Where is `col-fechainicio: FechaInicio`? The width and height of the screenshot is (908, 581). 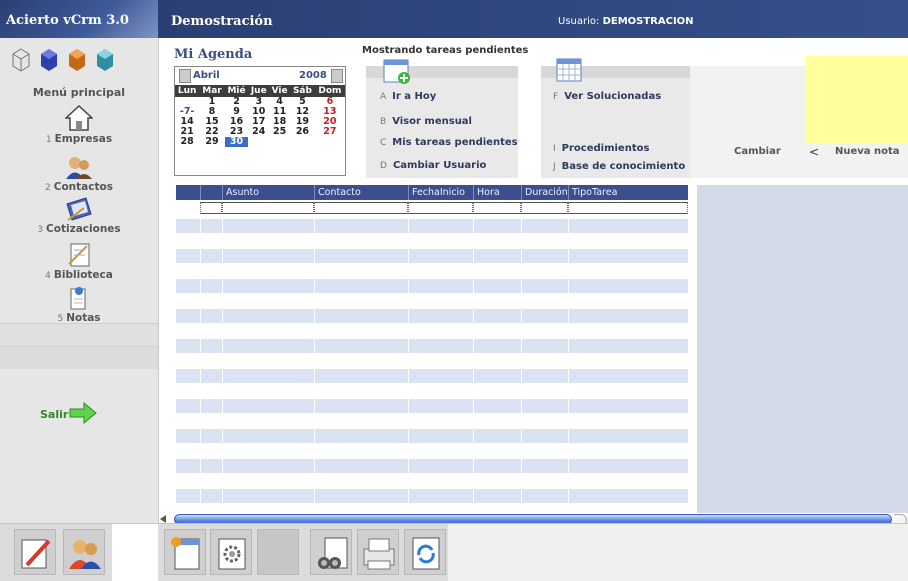
col-fechainicio: FechaInicio is located at coordinates (438, 192).